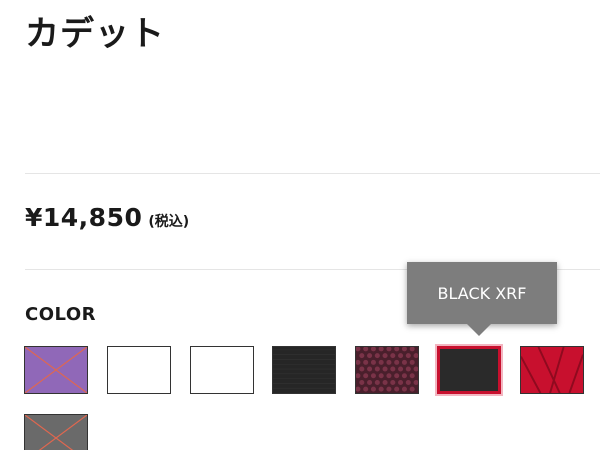 The height and width of the screenshot is (450, 600). I want to click on tax-note: (税込), so click(169, 222).